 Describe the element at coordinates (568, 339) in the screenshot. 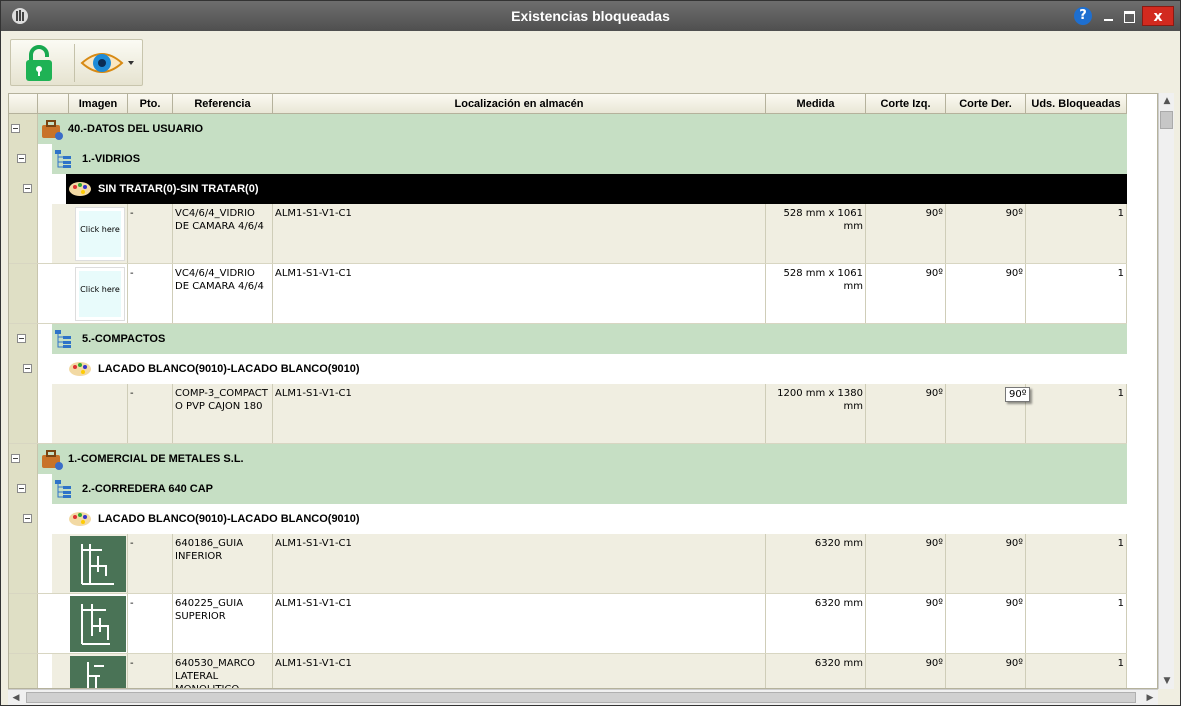

I see `subgroup-row: 5.-COMPACTOS` at that location.